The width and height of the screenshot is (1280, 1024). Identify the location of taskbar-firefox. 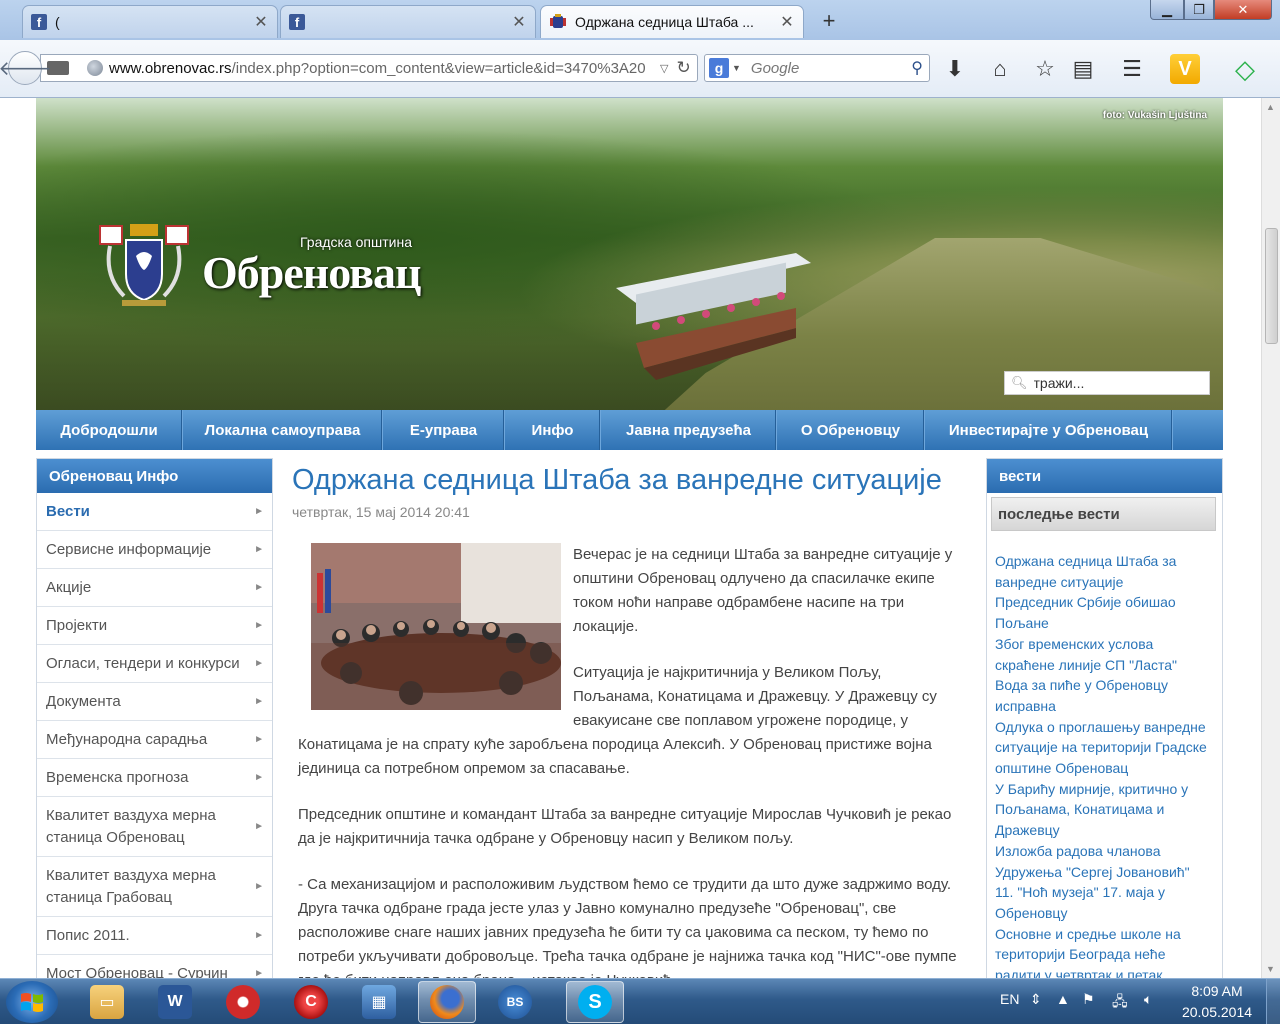
(447, 1002).